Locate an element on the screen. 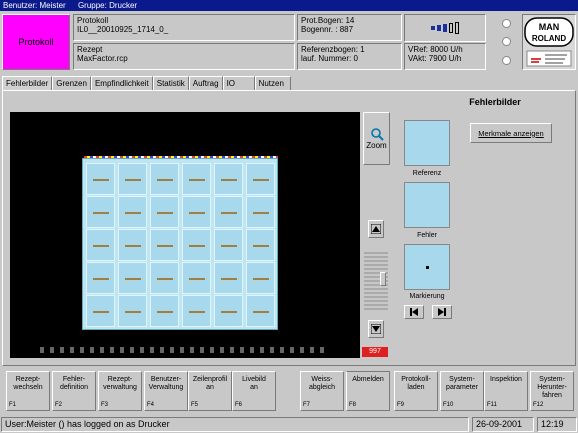  fkey-label: Rezept- verwaltung is located at coordinates (120, 383).